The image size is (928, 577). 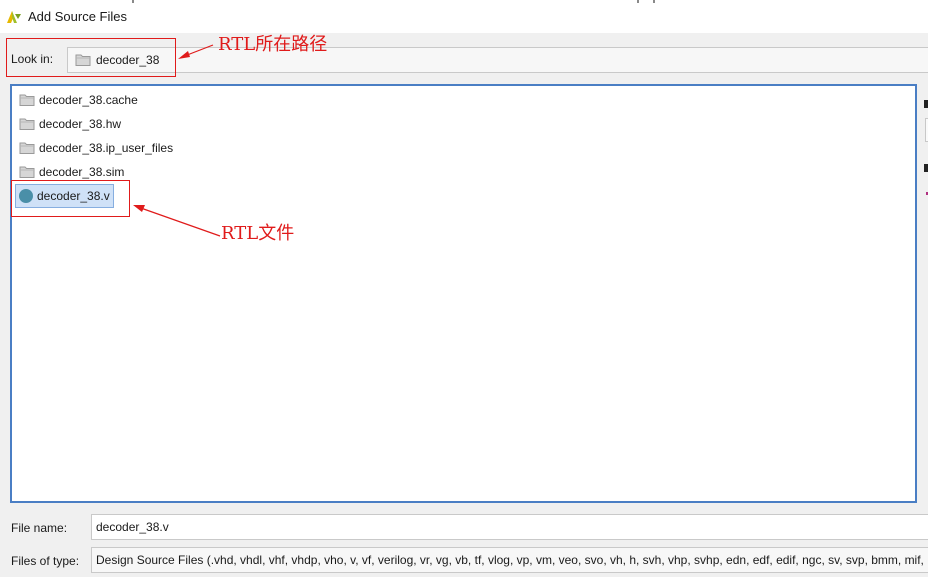 What do you see at coordinates (88, 100) in the screenshot?
I see `file-name-label: decoder_38.cache` at bounding box center [88, 100].